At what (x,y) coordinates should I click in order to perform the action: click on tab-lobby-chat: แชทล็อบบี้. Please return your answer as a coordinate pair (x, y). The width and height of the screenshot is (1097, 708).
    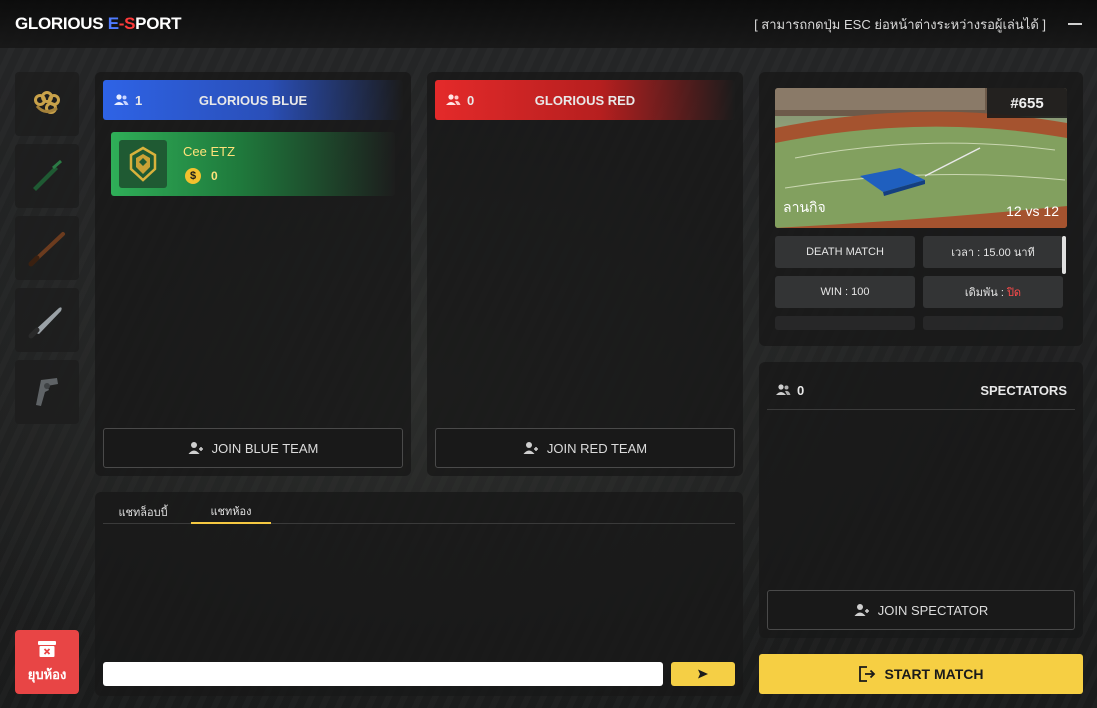
    Looking at the image, I should click on (143, 512).